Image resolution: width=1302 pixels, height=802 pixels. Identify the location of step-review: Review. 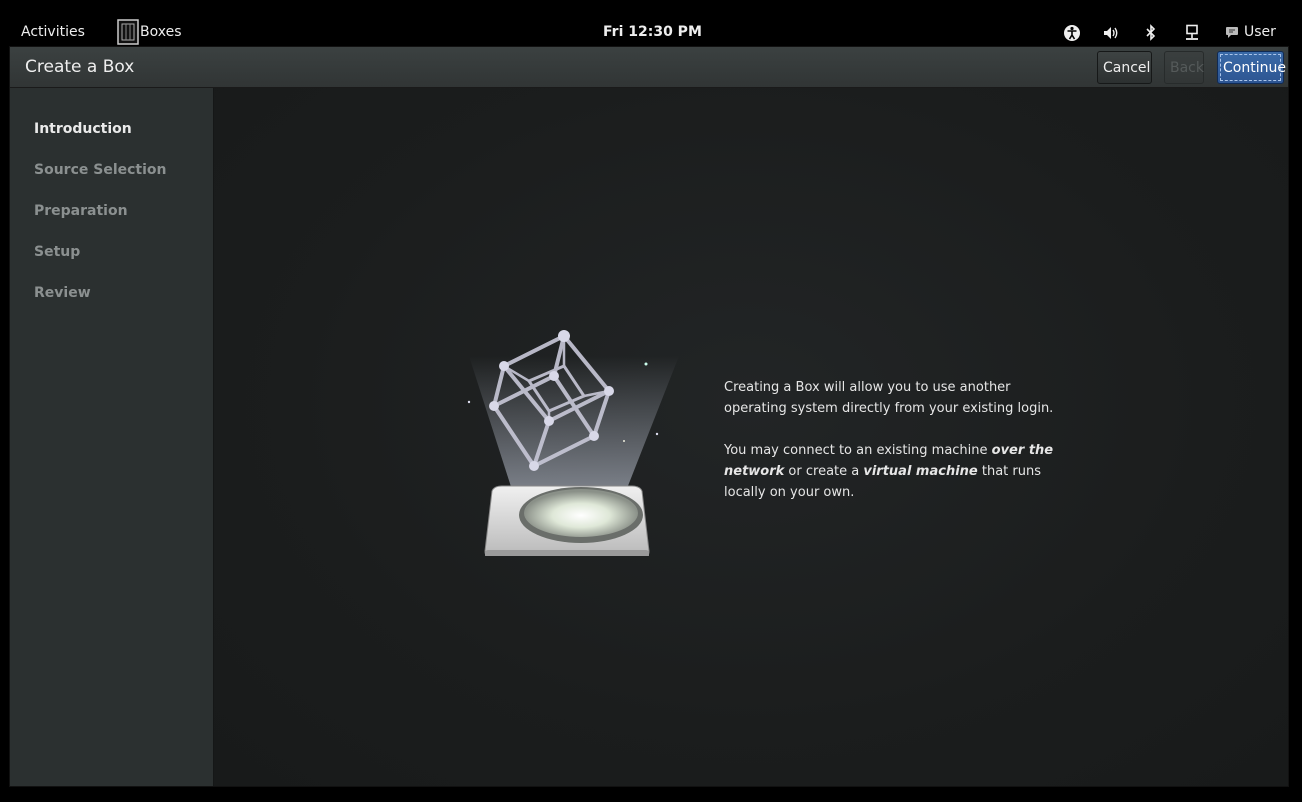
(62, 293).